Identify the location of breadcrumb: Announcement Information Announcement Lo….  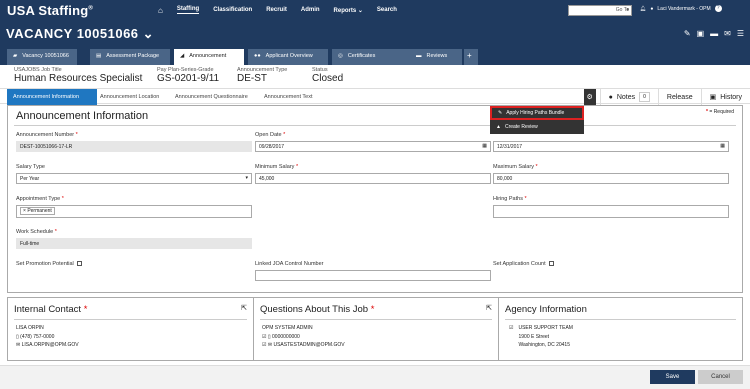
(375, 96).